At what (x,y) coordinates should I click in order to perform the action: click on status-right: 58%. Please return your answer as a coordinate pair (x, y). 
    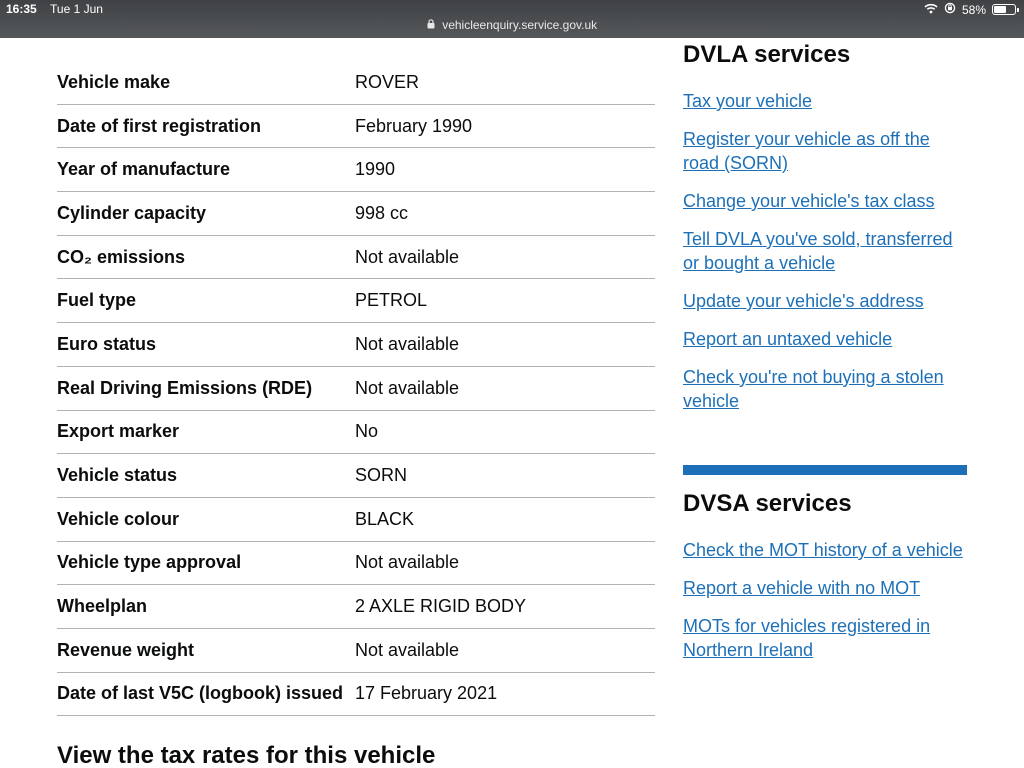
    Looking at the image, I should click on (971, 9).